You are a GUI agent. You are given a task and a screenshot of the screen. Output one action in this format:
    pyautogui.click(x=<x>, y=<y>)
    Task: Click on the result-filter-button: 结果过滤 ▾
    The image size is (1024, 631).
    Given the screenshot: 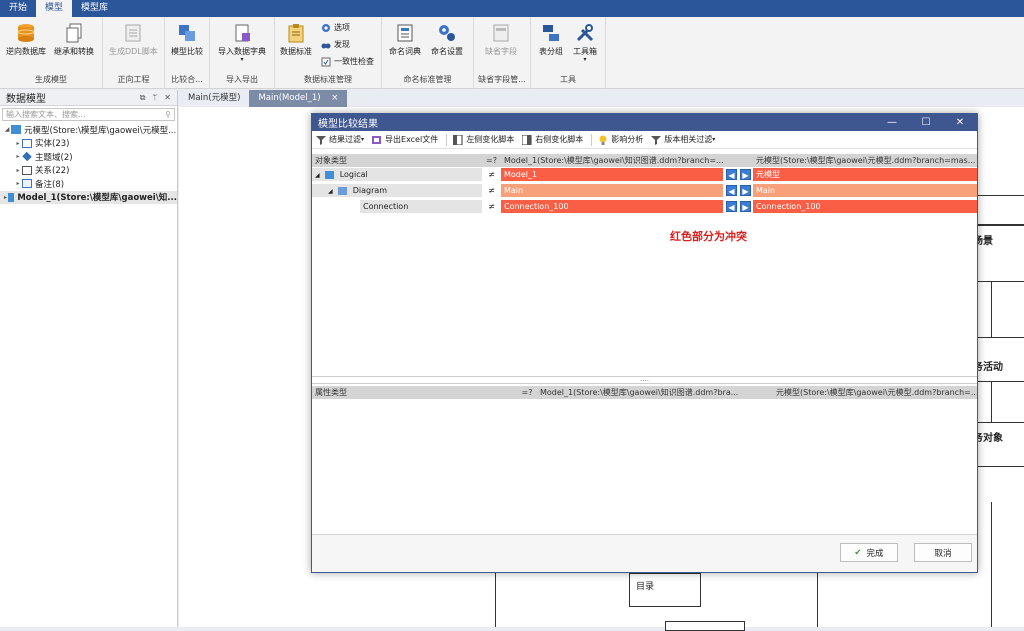 What is the action you would take?
    pyautogui.click(x=340, y=139)
    